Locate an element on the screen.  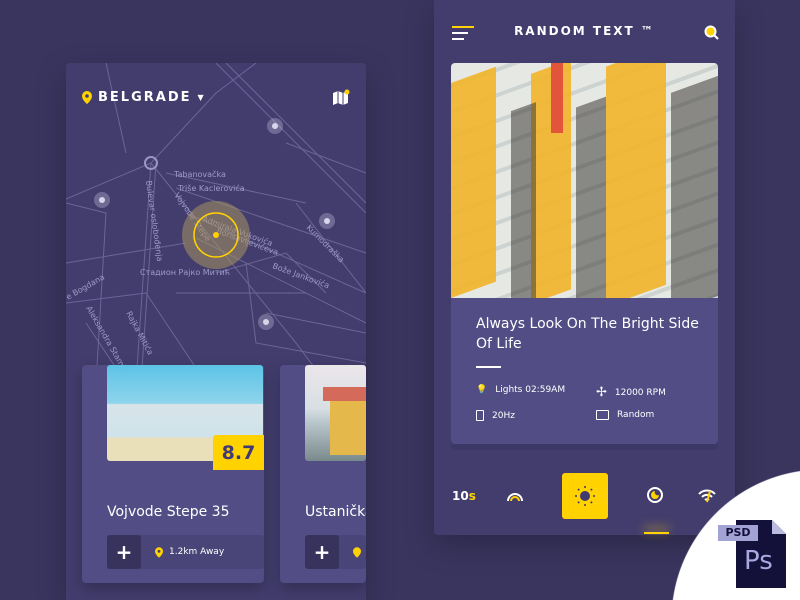
mode-stat: Random is located at coordinates (636, 415).